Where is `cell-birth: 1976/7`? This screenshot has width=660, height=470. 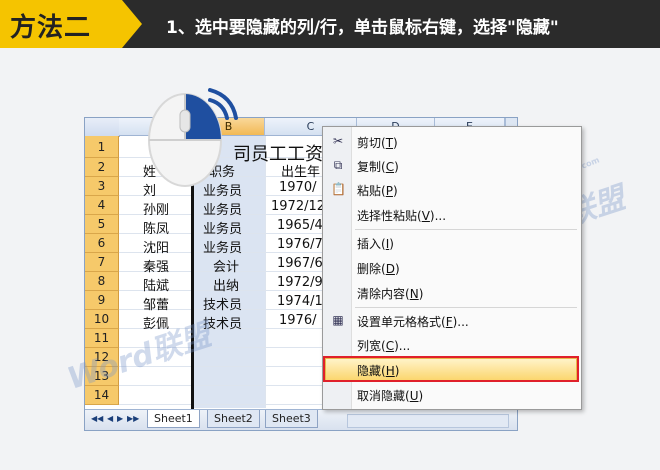 cell-birth: 1976/7 is located at coordinates (300, 244).